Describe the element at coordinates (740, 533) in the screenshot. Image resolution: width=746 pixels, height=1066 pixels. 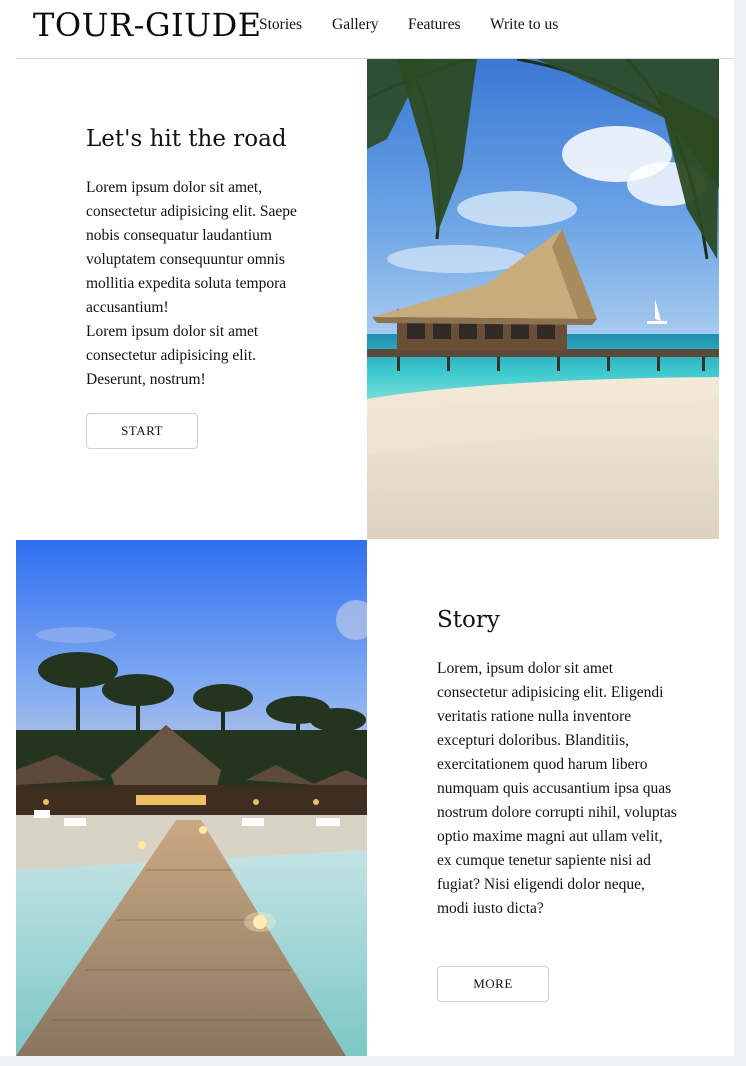
I see `scrollbar-track` at that location.